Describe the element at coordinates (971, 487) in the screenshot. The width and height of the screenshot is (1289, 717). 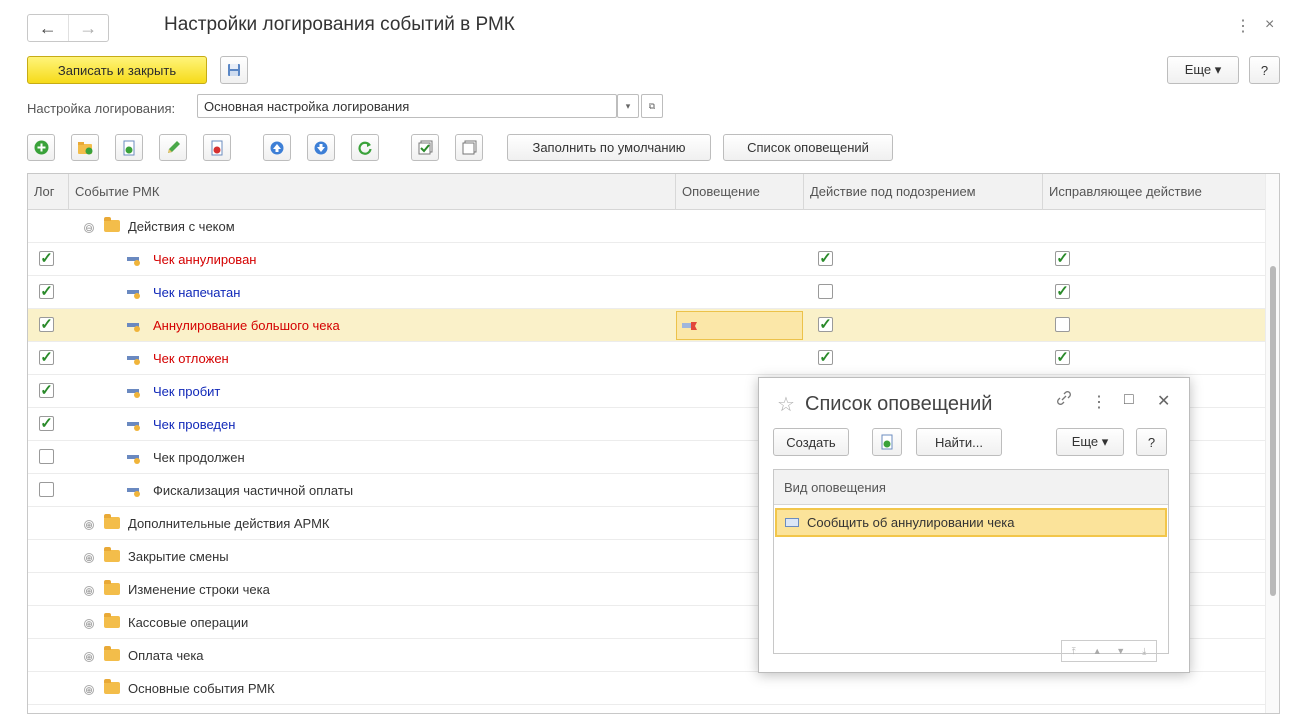
I see `column-header-notification-type: Вид оповещения` at that location.